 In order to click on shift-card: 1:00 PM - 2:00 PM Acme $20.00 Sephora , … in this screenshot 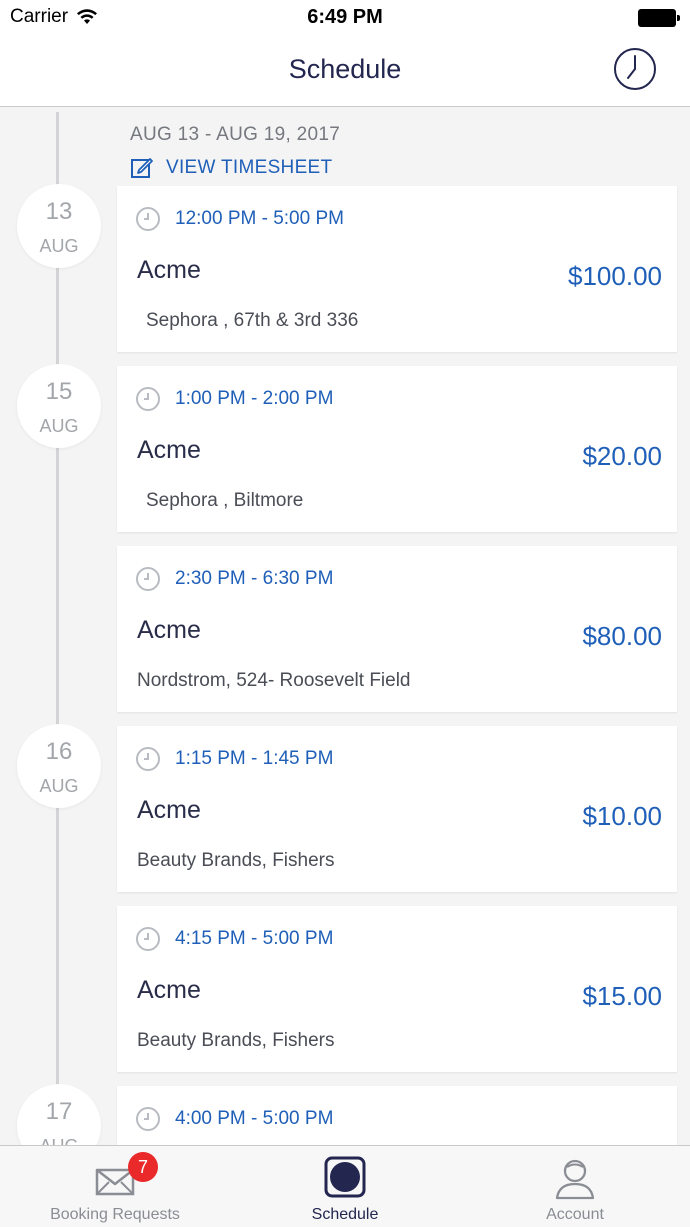, I will do `click(397, 449)`.